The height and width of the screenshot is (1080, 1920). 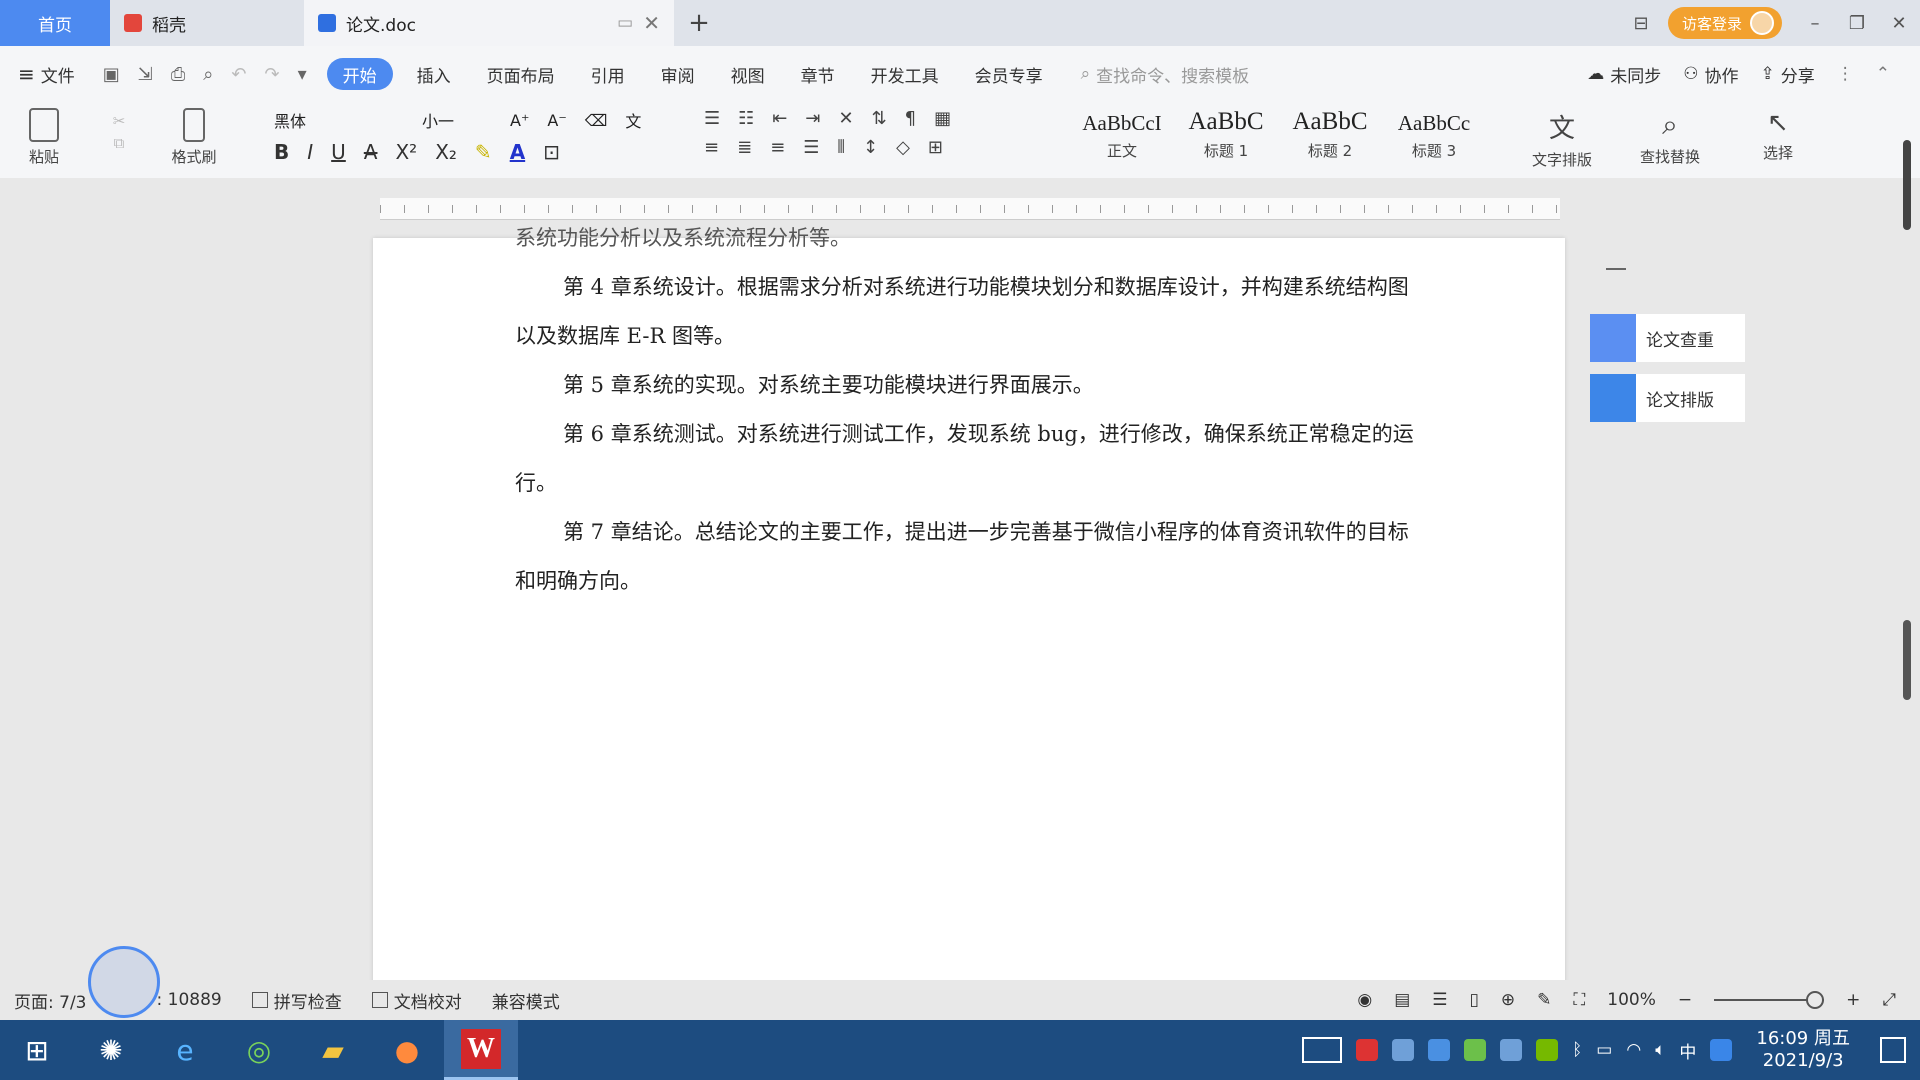 What do you see at coordinates (37, 1050) in the screenshot?
I see `windows-start-icon: ⊞` at bounding box center [37, 1050].